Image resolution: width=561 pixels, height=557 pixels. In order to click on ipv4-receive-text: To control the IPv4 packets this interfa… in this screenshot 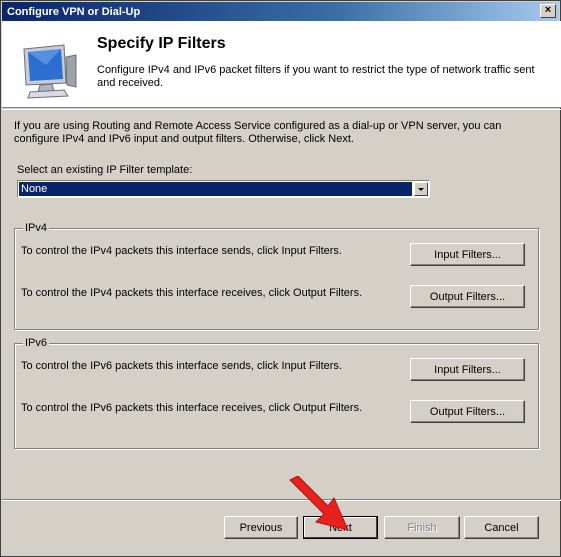, I will do `click(192, 293)`.